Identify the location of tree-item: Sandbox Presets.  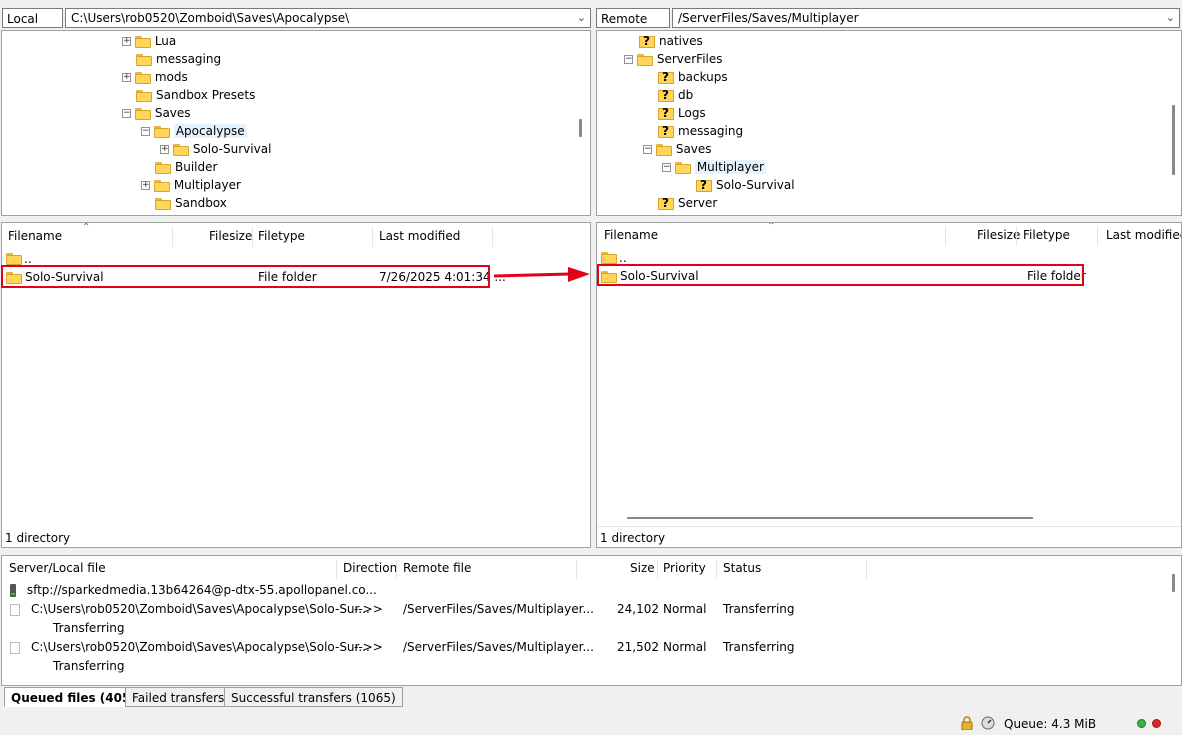
(195, 95).